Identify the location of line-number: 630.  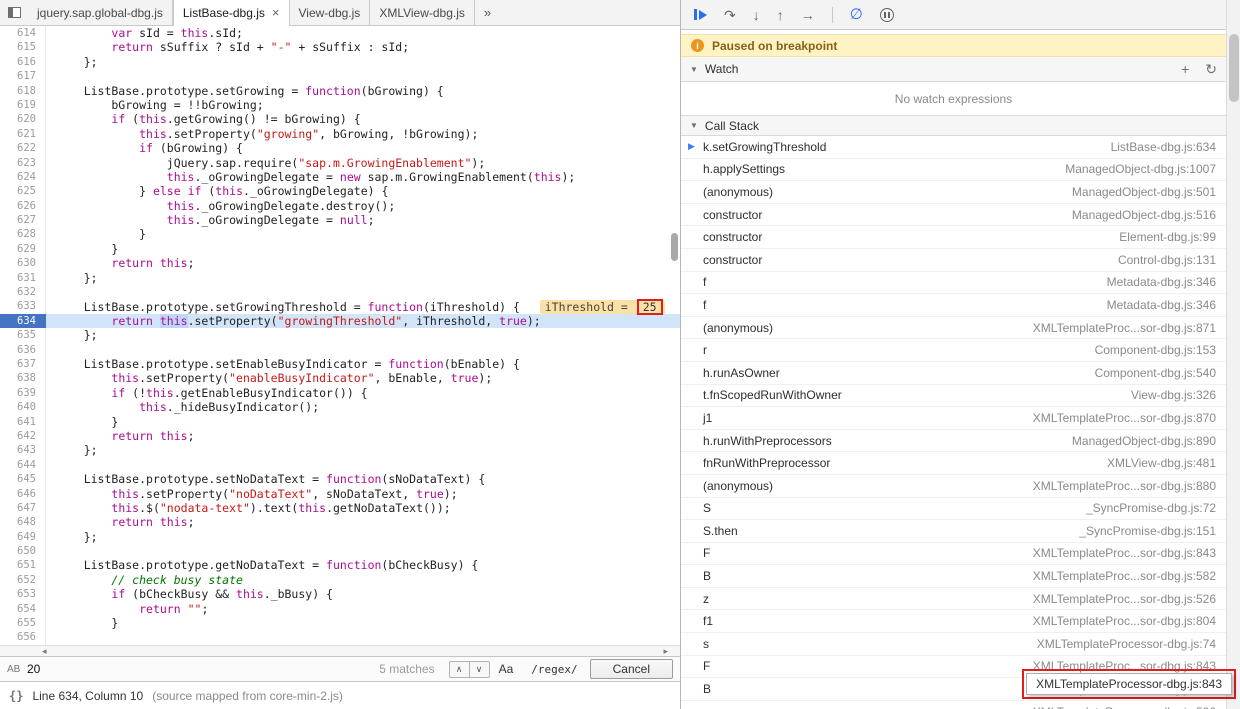
(23, 263).